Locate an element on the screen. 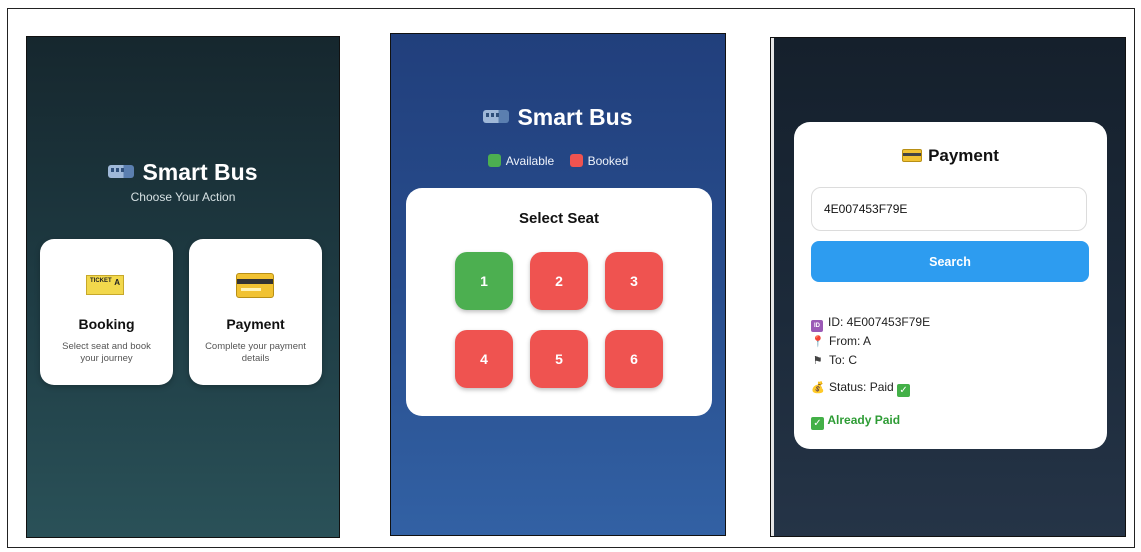 This screenshot has height=552, width=1141. to-line: ⚑ To: C is located at coordinates (834, 360).